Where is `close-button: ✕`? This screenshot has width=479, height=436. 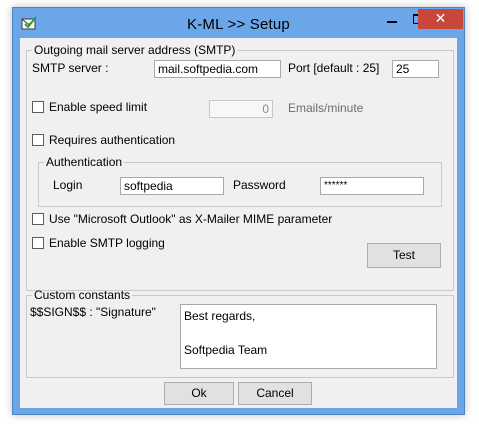
close-button: ✕ is located at coordinates (440, 19).